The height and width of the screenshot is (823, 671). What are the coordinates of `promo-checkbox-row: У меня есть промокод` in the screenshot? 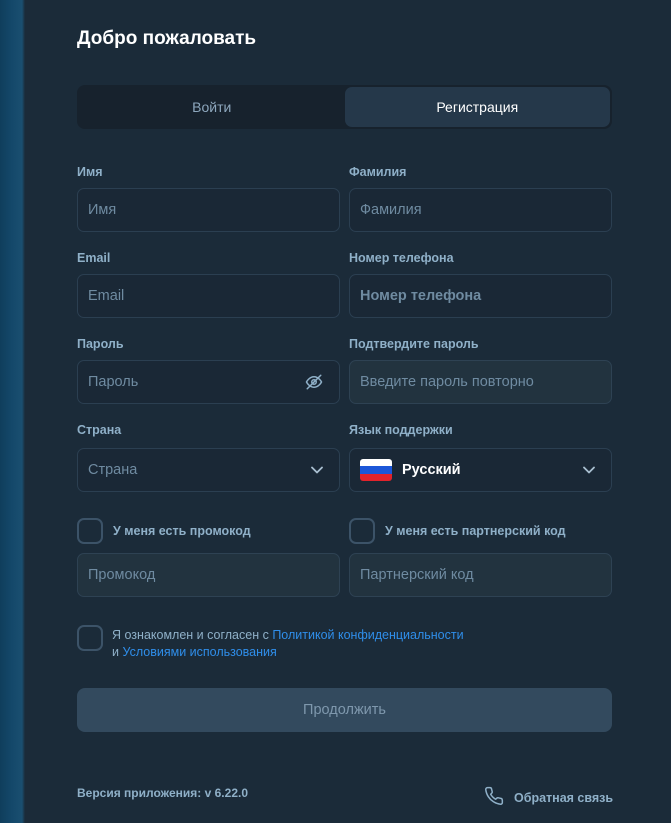 It's located at (164, 531).